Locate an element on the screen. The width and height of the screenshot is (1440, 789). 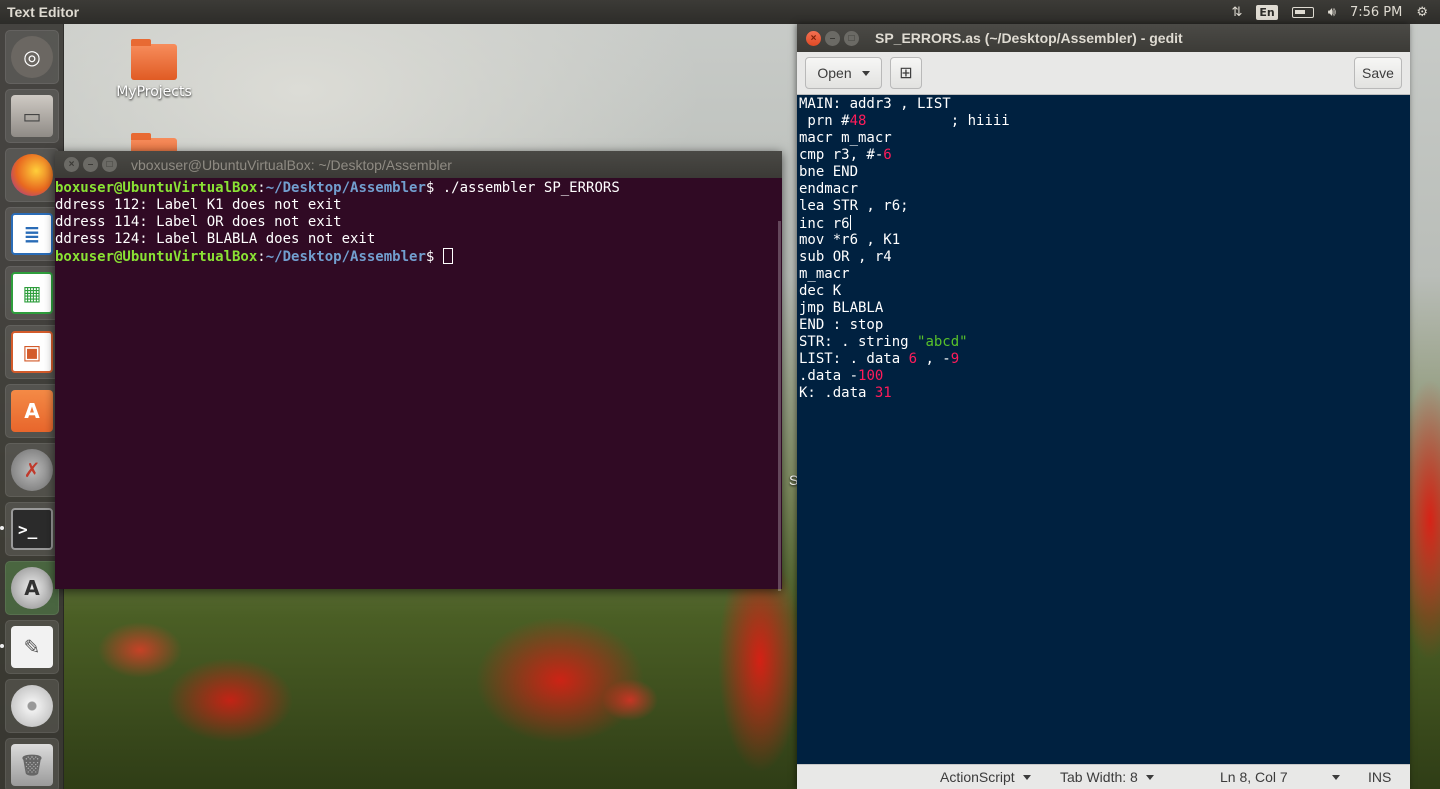
launcher-item-software: A is located at coordinates (32, 411).